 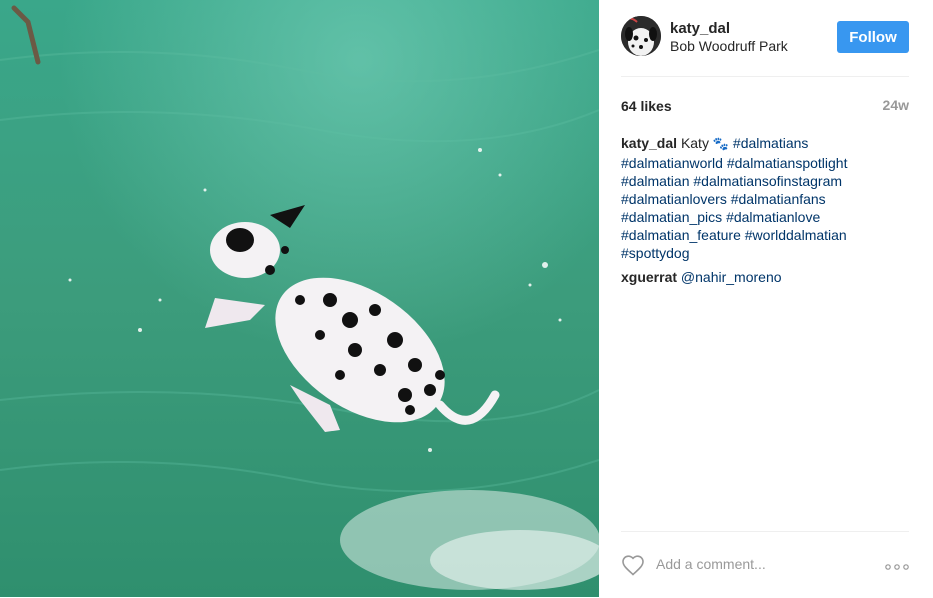 I want to click on avatar-image, so click(x=641, y=36).